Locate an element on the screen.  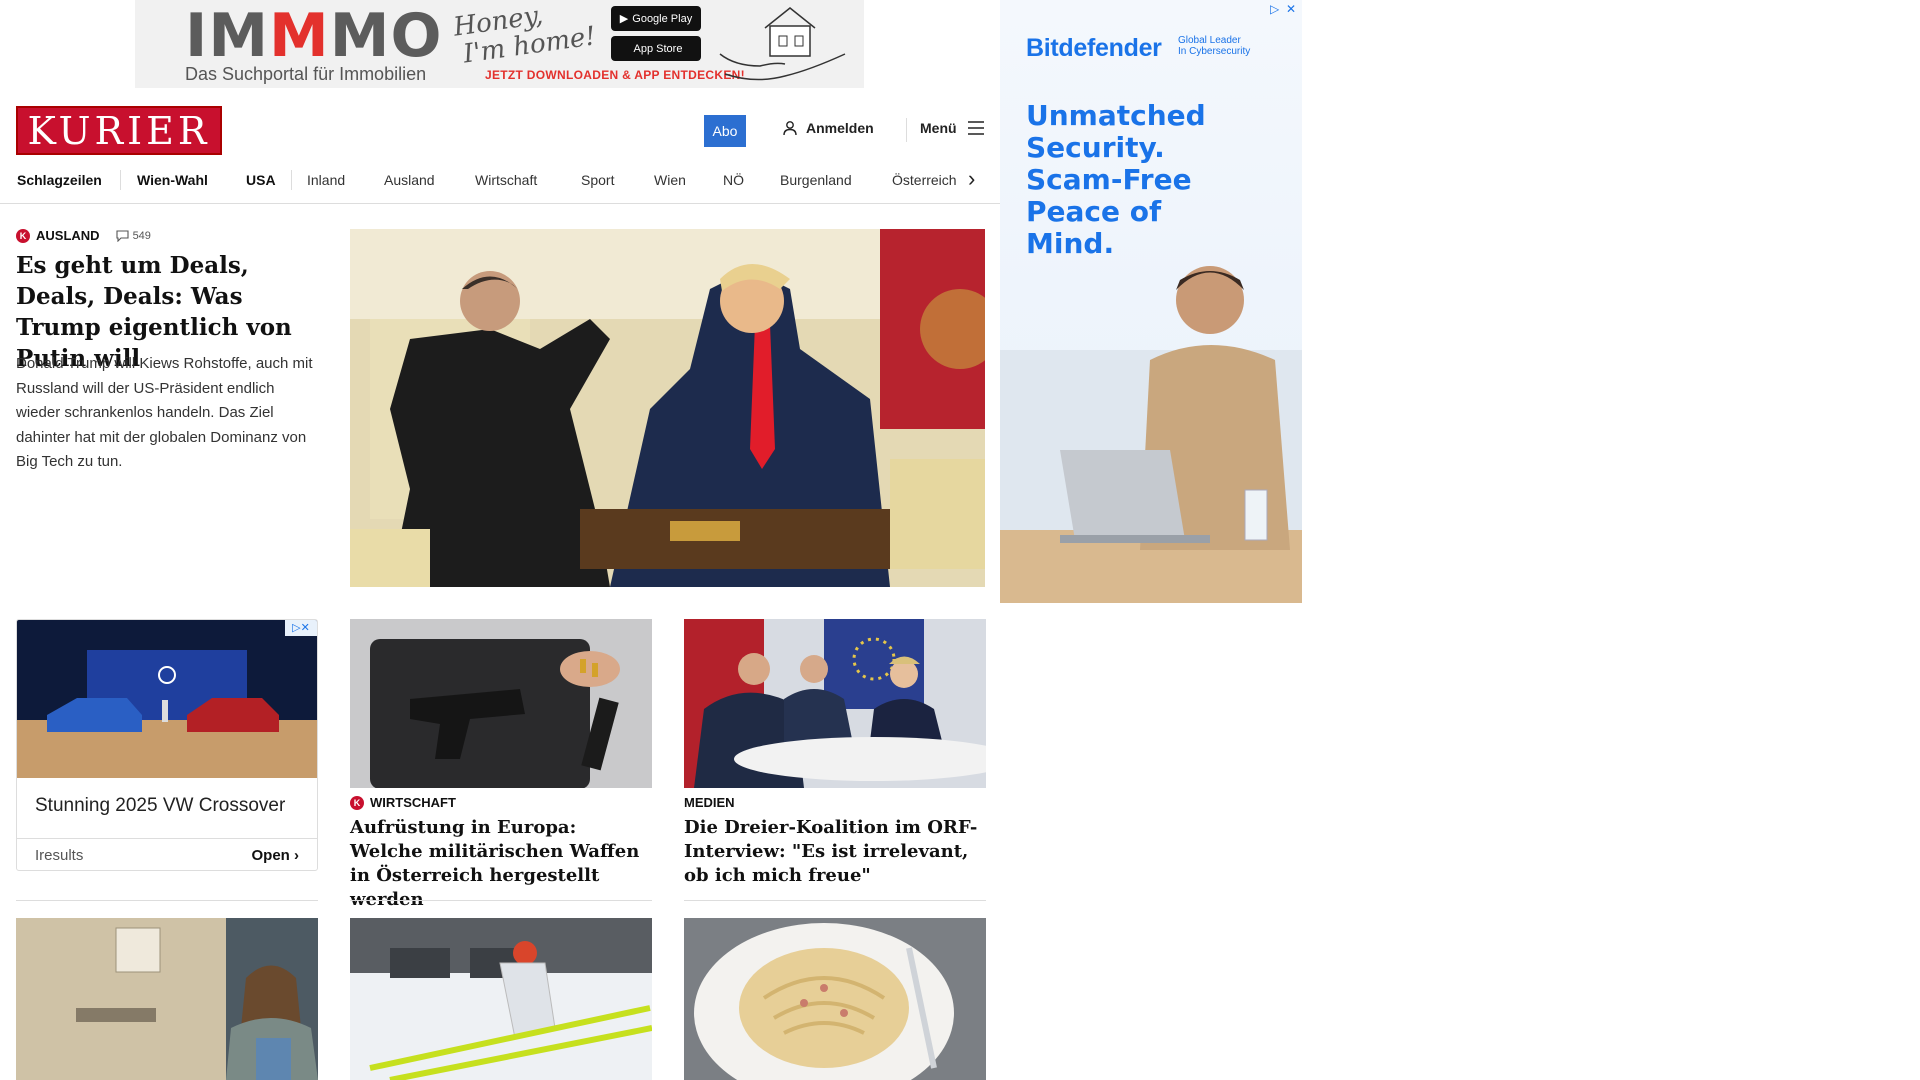
man-with-laptop-image is located at coordinates (1151, 434).